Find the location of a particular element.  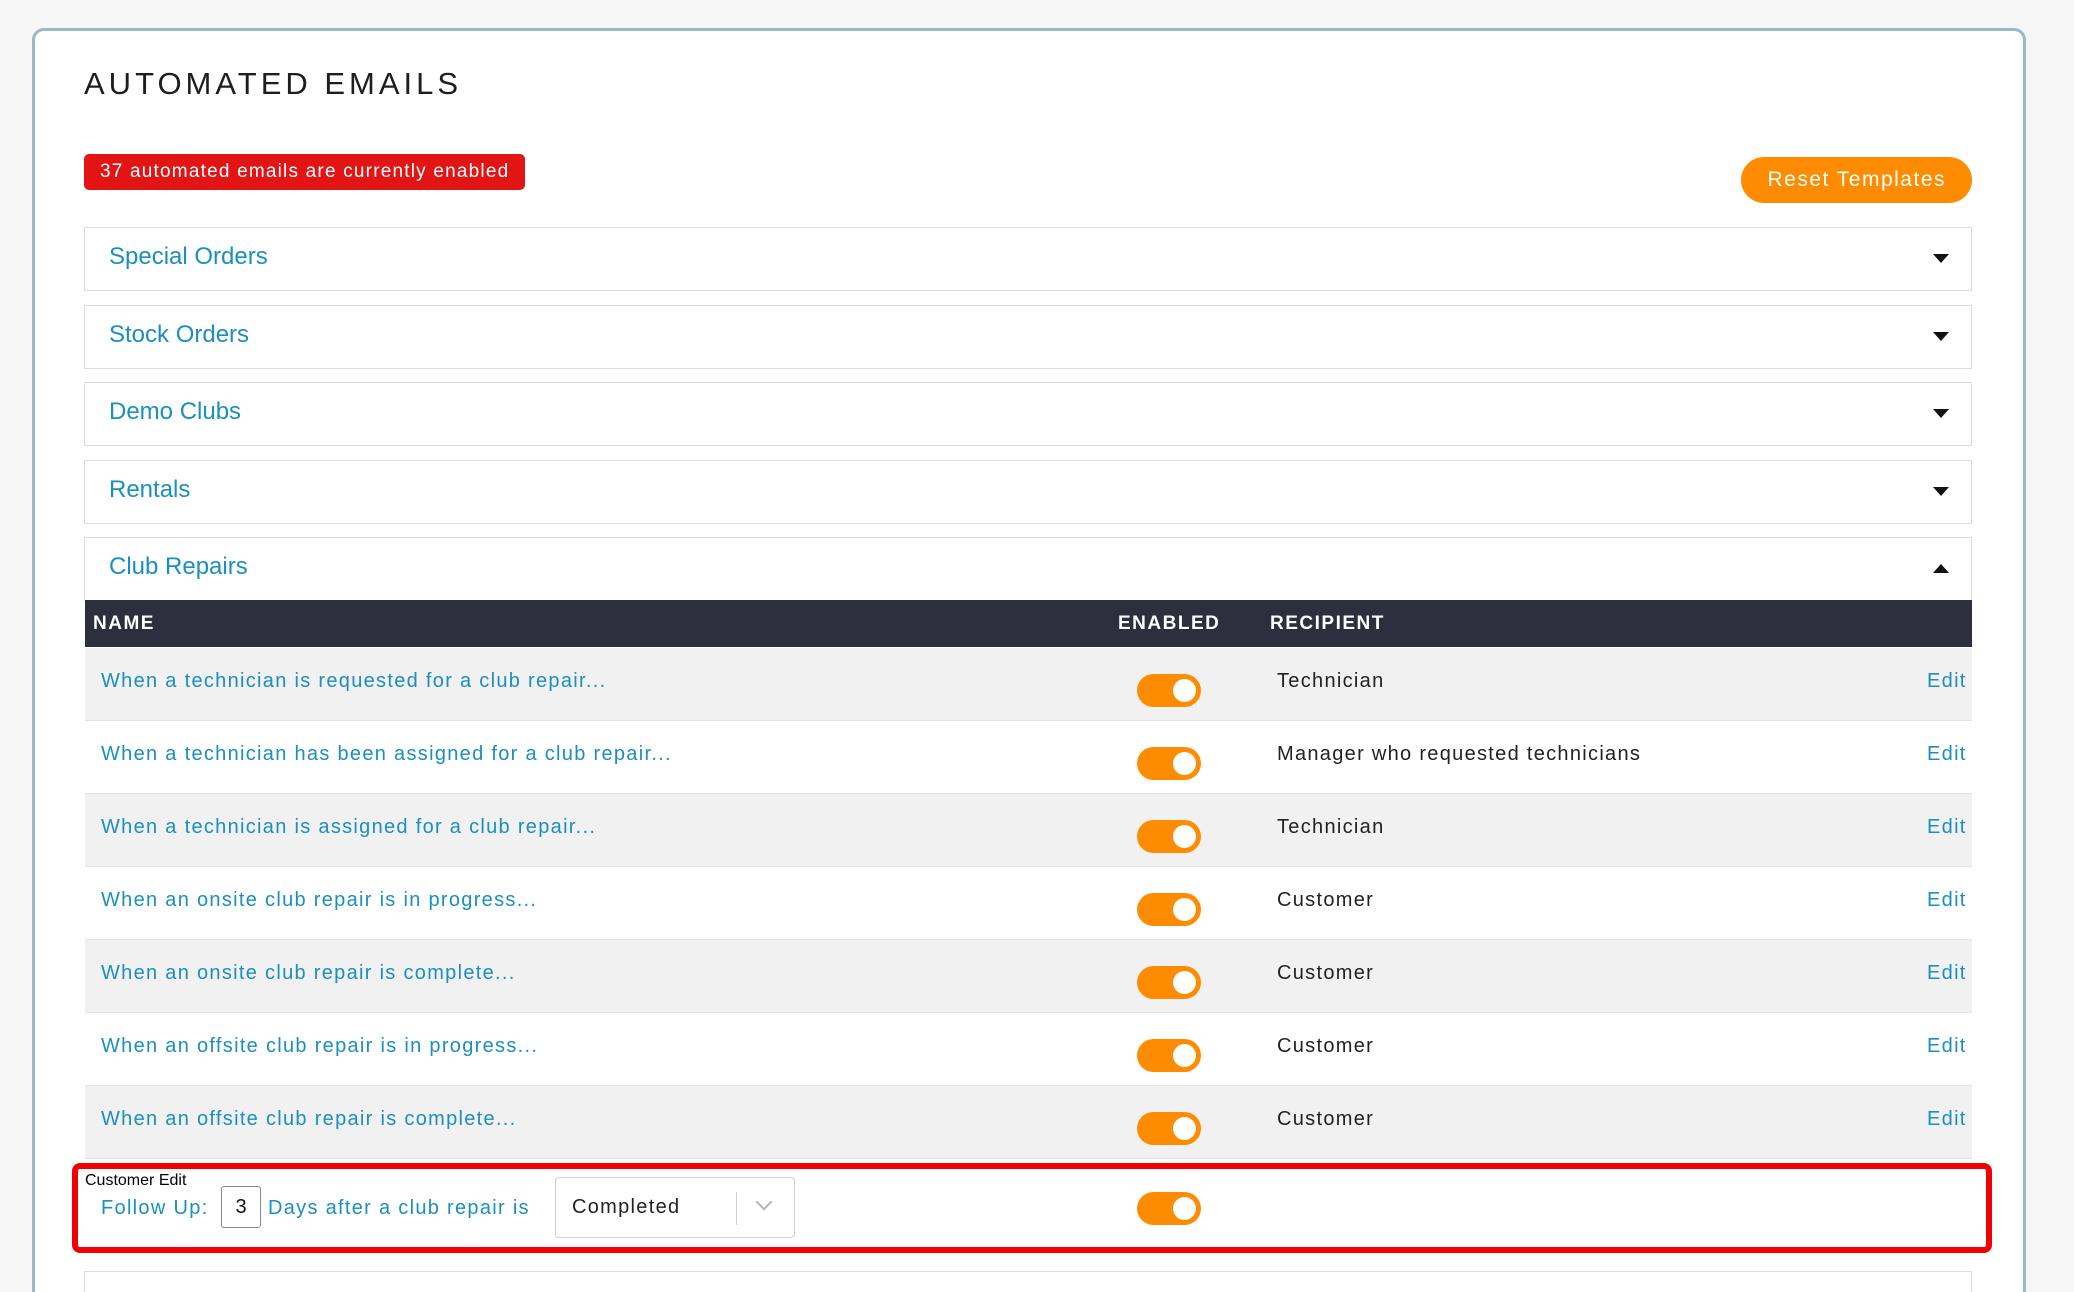

followup-label: Follow Up: is located at coordinates (155, 1208).